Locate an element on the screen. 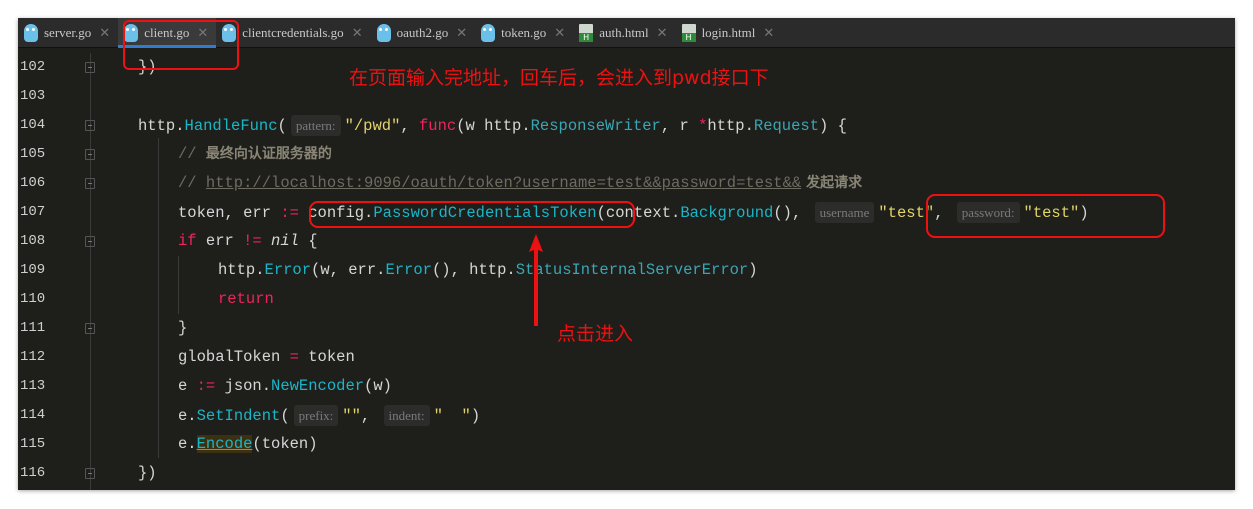 Image resolution: width=1253 pixels, height=509 pixels. code-token: e is located at coordinates (187, 386).